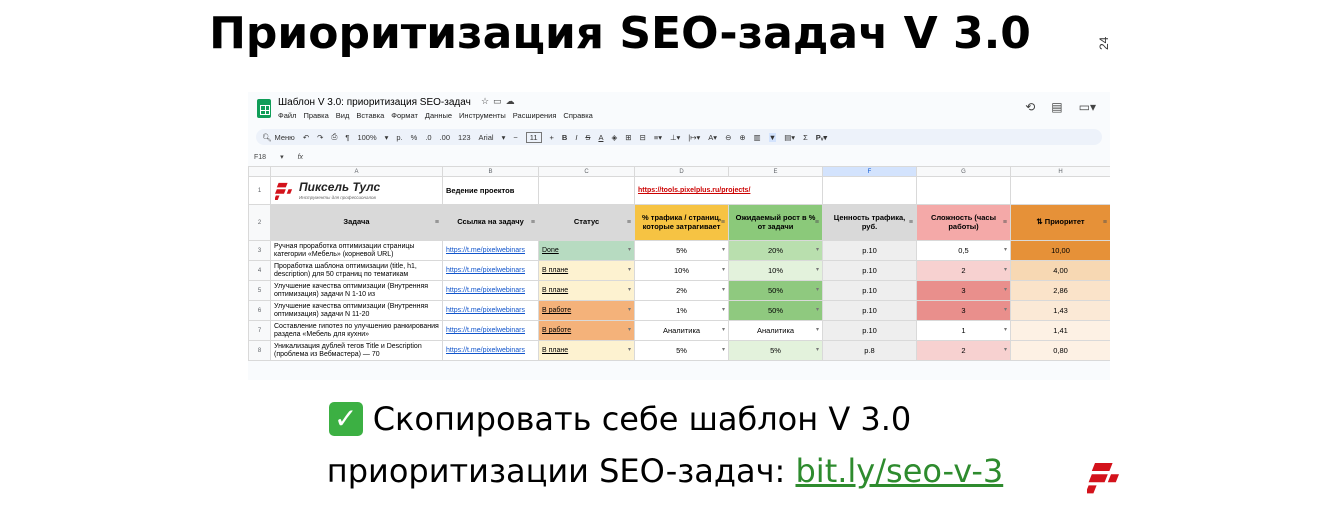 This screenshot has height=510, width=1340. Describe the element at coordinates (775, 290) in the screenshot. I see `growth-dropdown: 50%` at that location.